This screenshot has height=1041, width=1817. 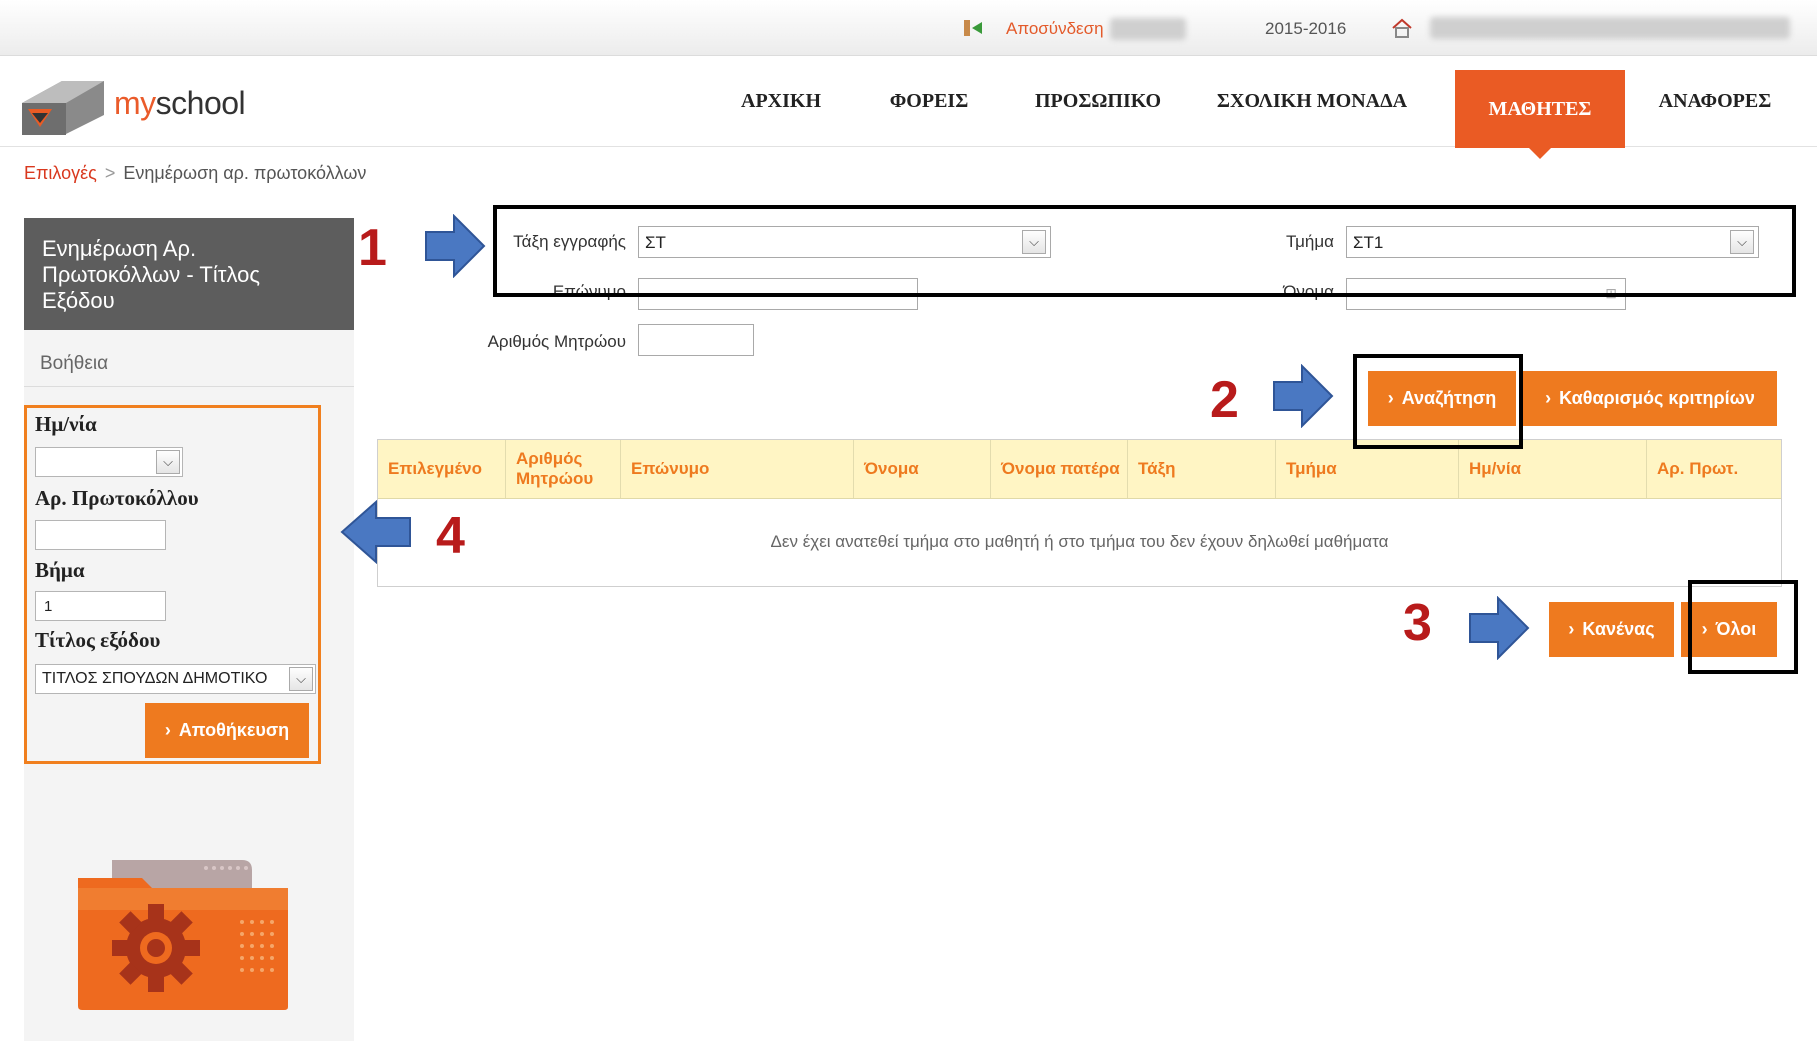 What do you see at coordinates (1312, 101) in the screenshot?
I see `nav-school-unit: ΣΧΟΛΙΚΗ ΜΟΝΑΔΑ` at bounding box center [1312, 101].